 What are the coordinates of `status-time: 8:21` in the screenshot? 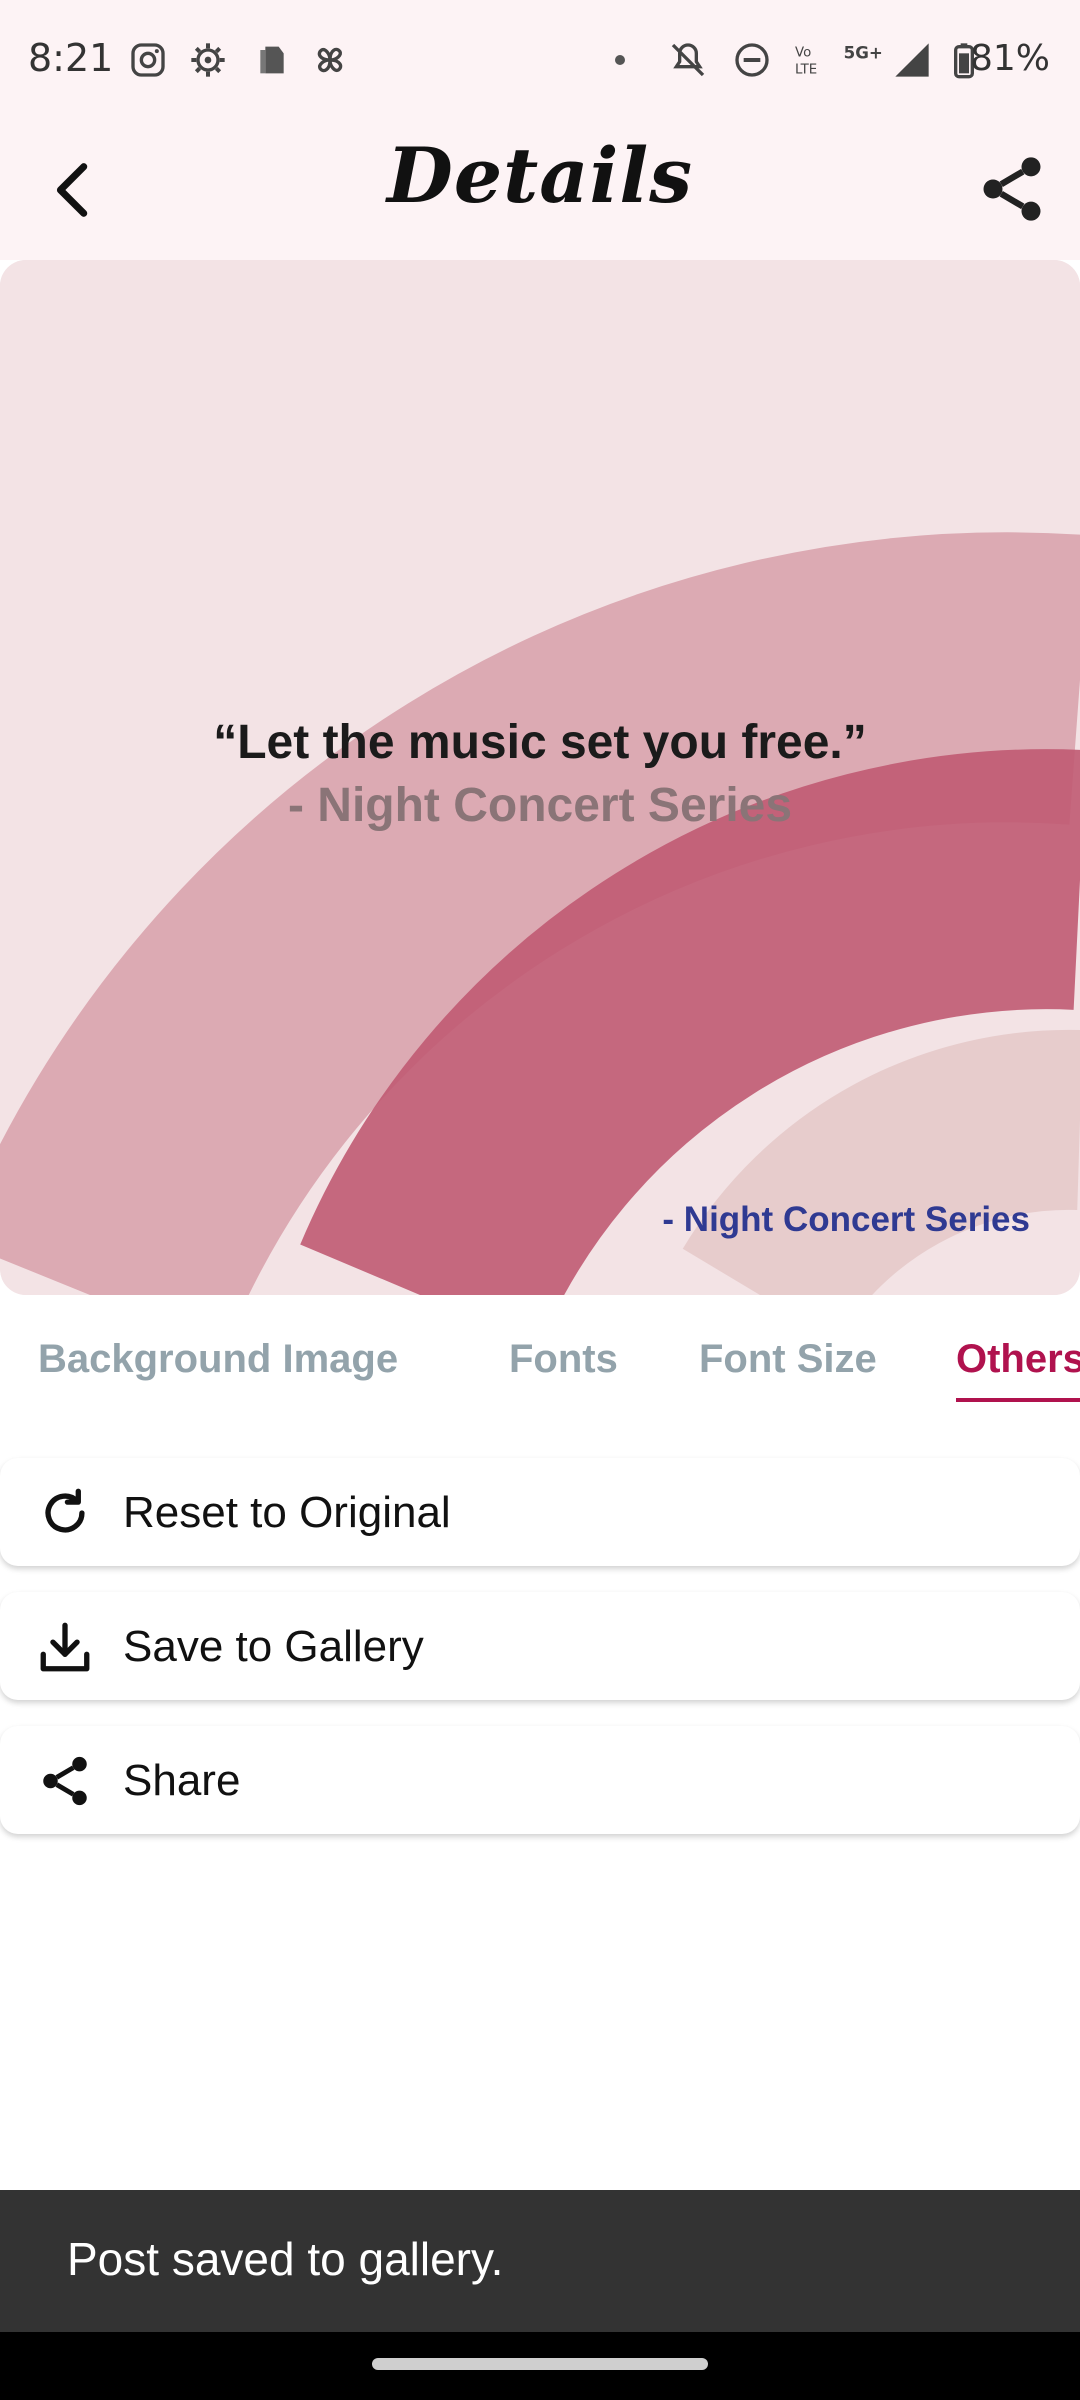 It's located at (71, 58).